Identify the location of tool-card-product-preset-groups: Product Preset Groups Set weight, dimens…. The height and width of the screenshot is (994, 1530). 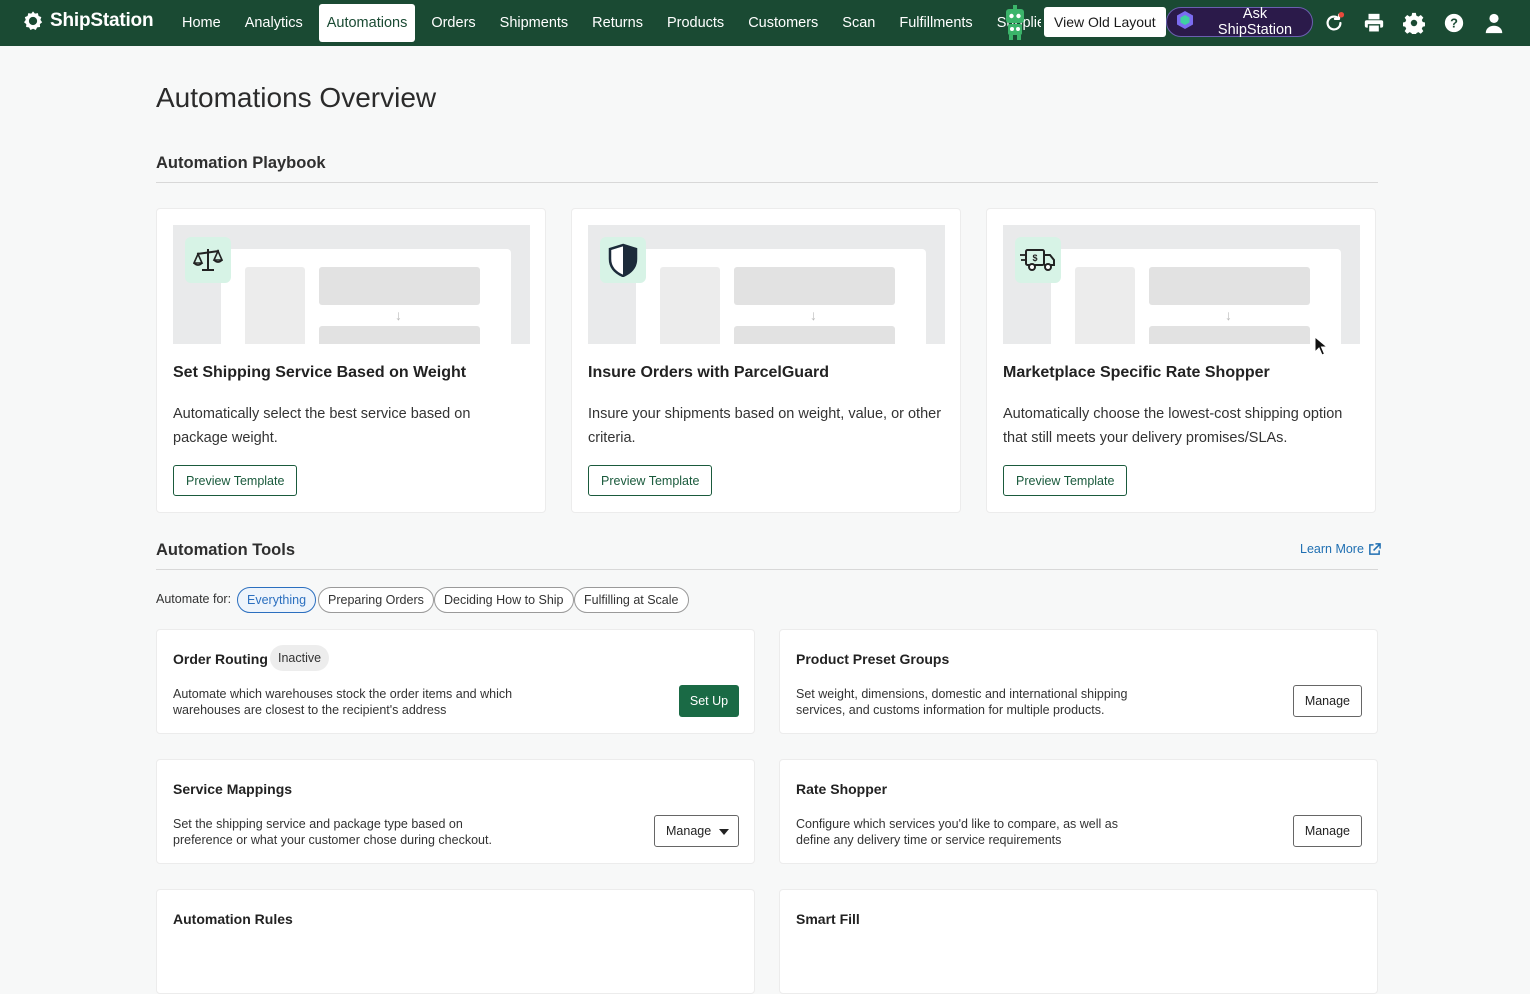
(1078, 681).